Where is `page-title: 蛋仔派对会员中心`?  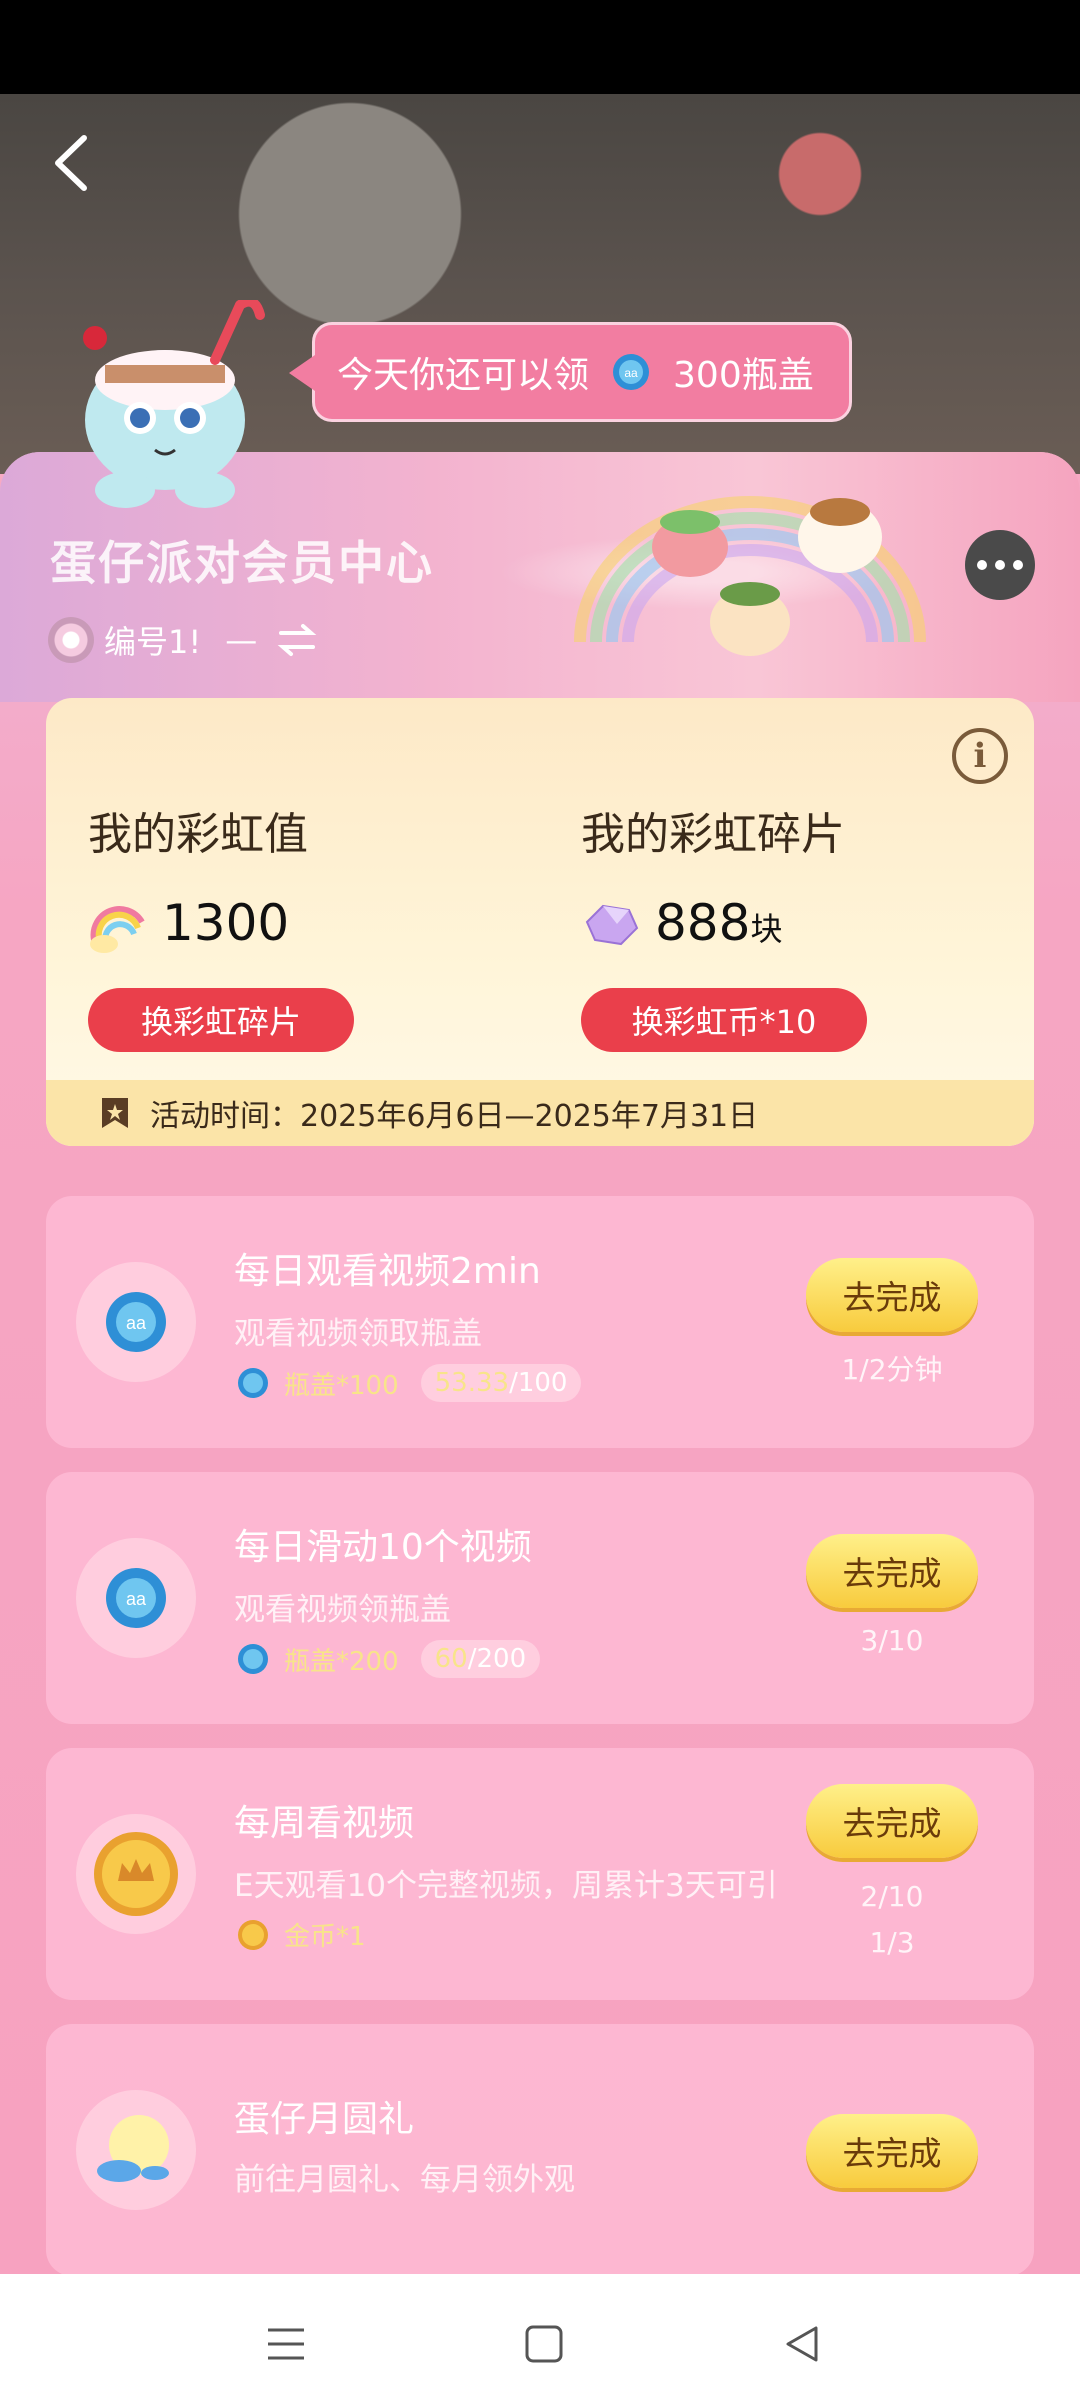 page-title: 蛋仔派对会员中心 is located at coordinates (242, 563).